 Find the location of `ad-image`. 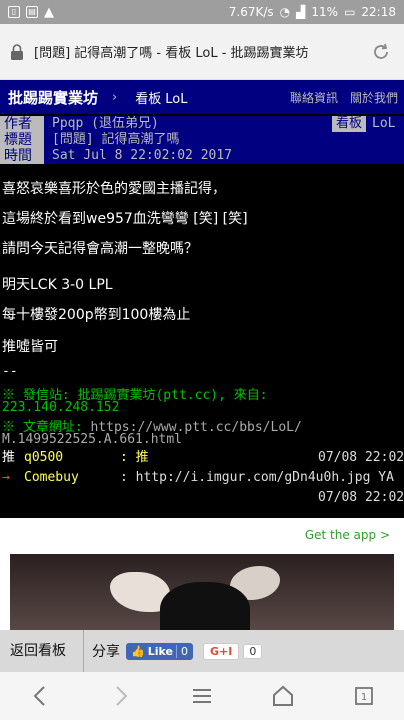

ad-image is located at coordinates (202, 594).